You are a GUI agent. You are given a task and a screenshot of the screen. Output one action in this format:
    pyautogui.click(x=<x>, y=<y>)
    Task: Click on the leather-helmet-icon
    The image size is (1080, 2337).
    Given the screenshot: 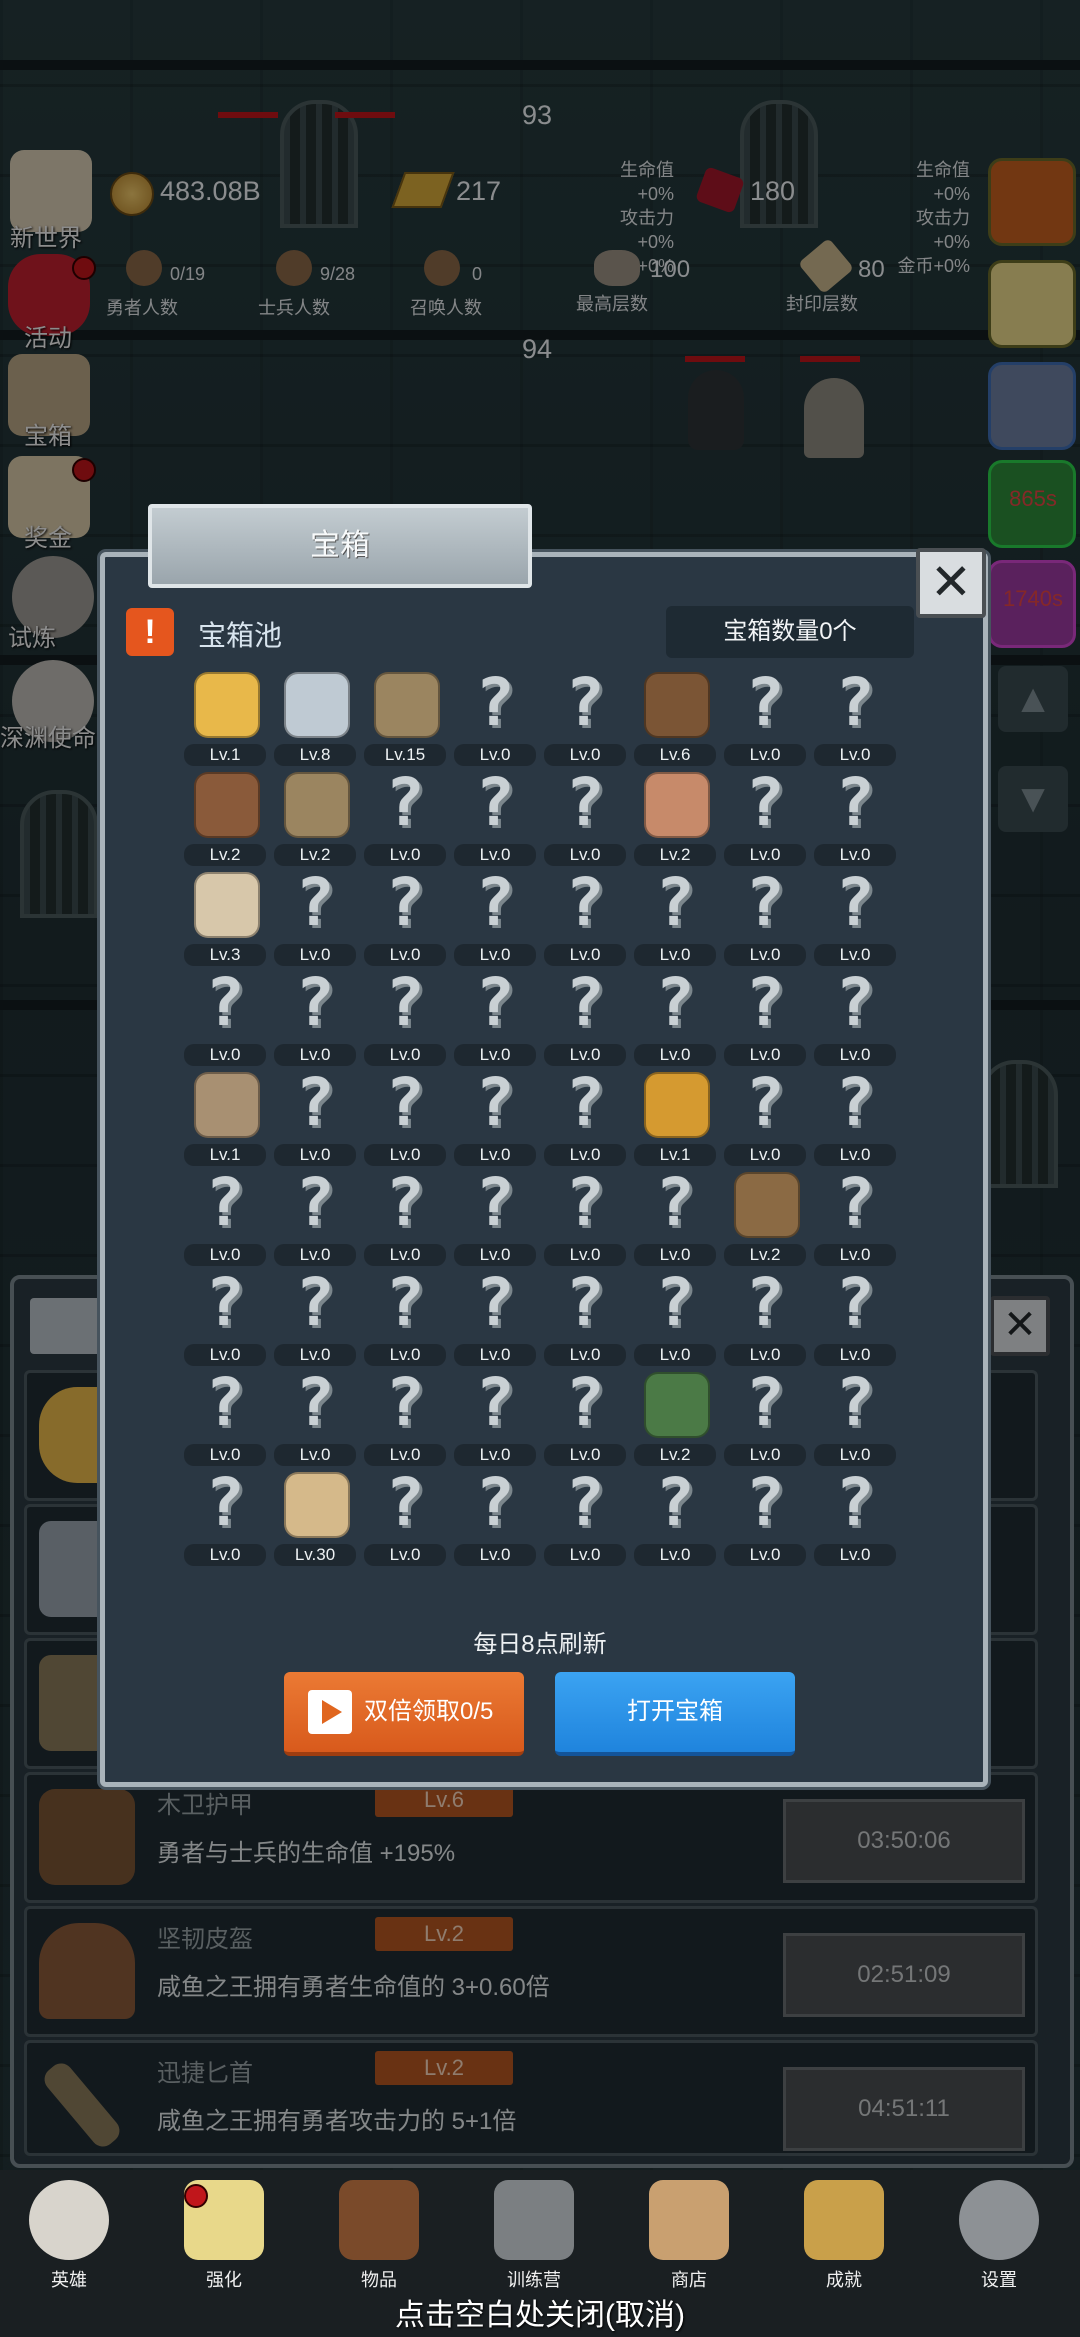 What is the action you would take?
    pyautogui.click(x=227, y=805)
    